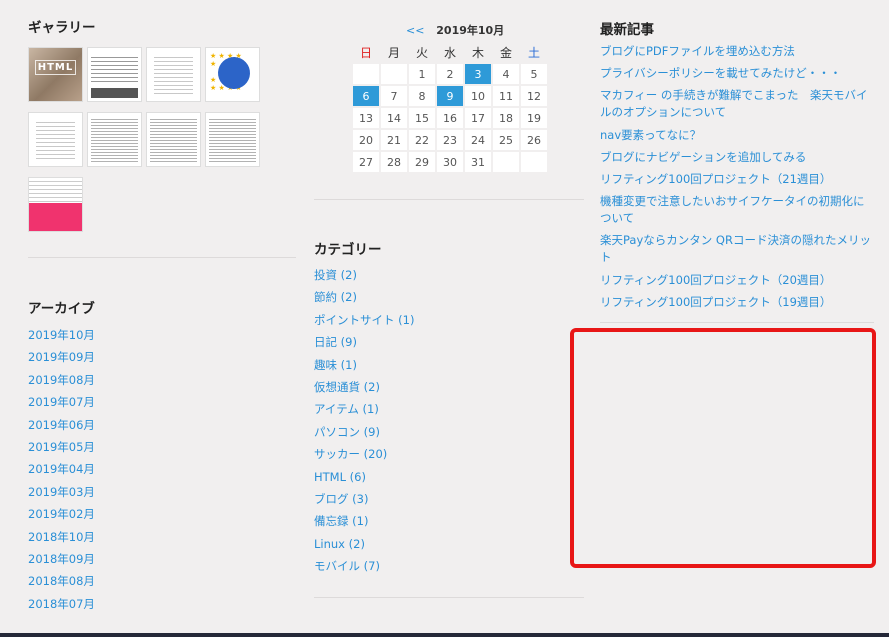 The height and width of the screenshot is (637, 889). Describe the element at coordinates (61, 604) in the screenshot. I see `archive-link: 2018年07月` at that location.